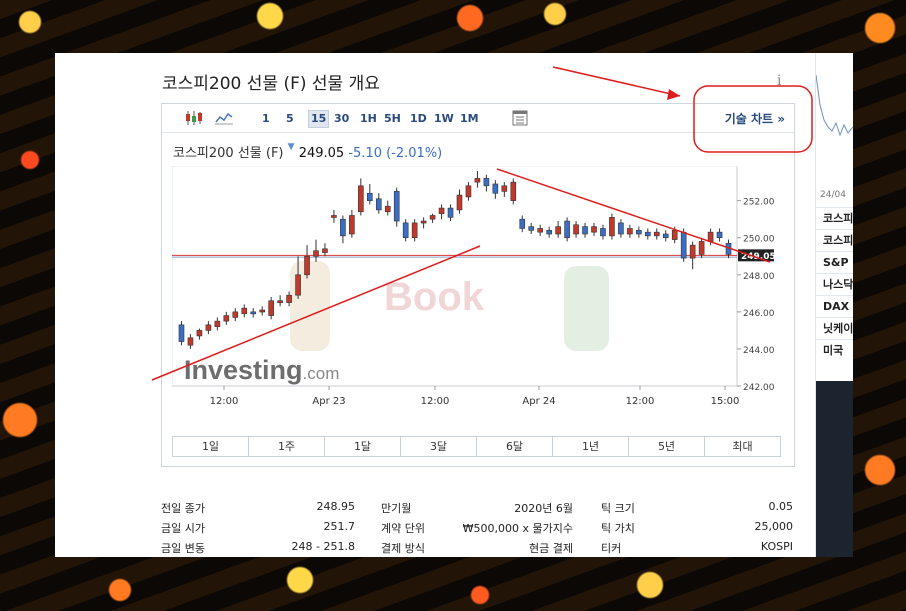 The image size is (906, 611). What do you see at coordinates (243, 370) in the screenshot?
I see `investing-watermark-brand: Investing` at bounding box center [243, 370].